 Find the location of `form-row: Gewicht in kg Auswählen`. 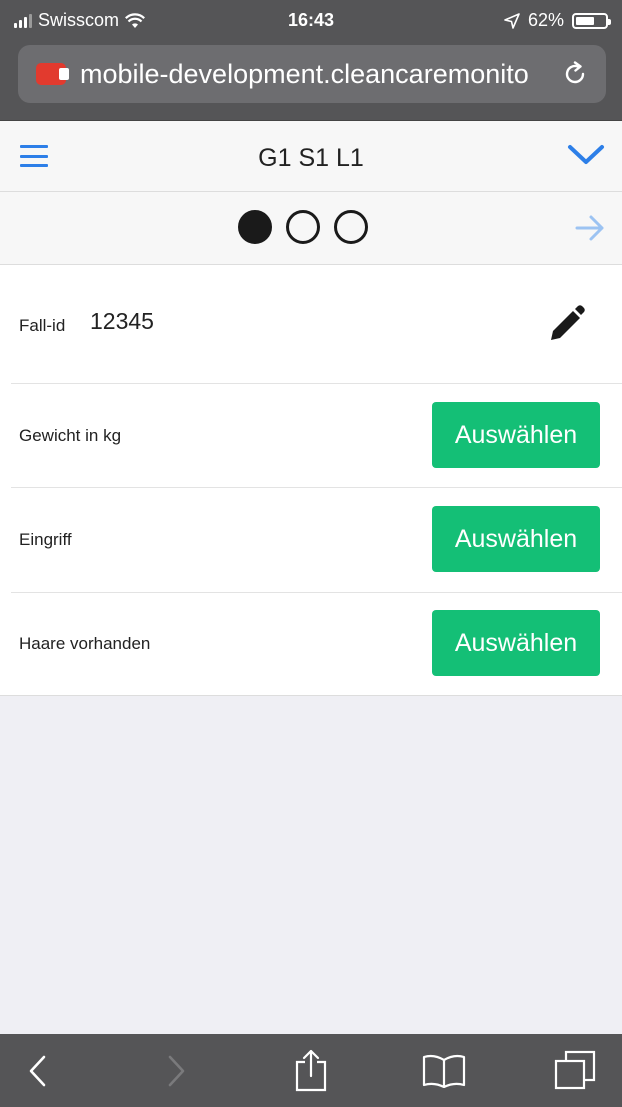

form-row: Gewicht in kg Auswählen is located at coordinates (316, 435).